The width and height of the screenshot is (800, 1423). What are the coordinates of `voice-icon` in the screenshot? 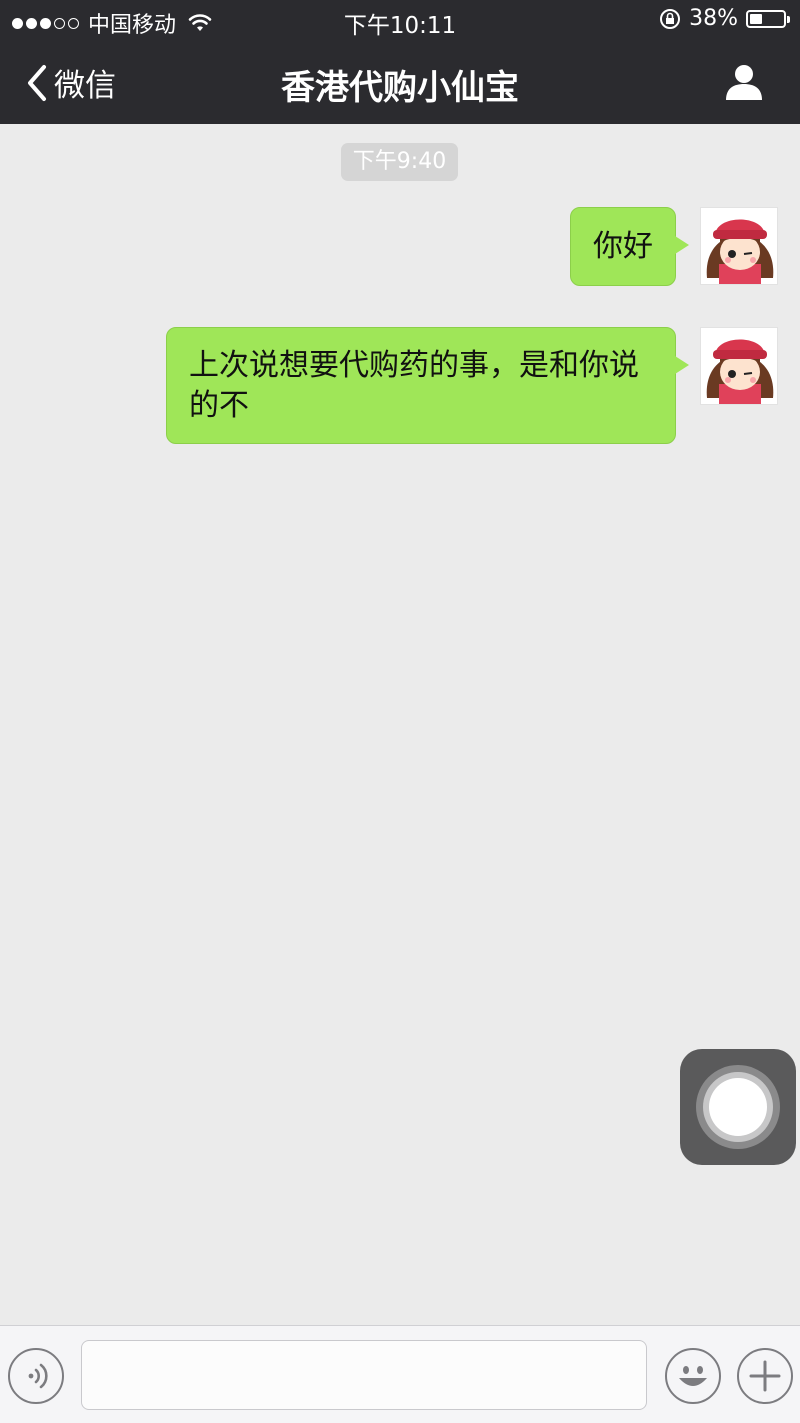 It's located at (38, 1376).